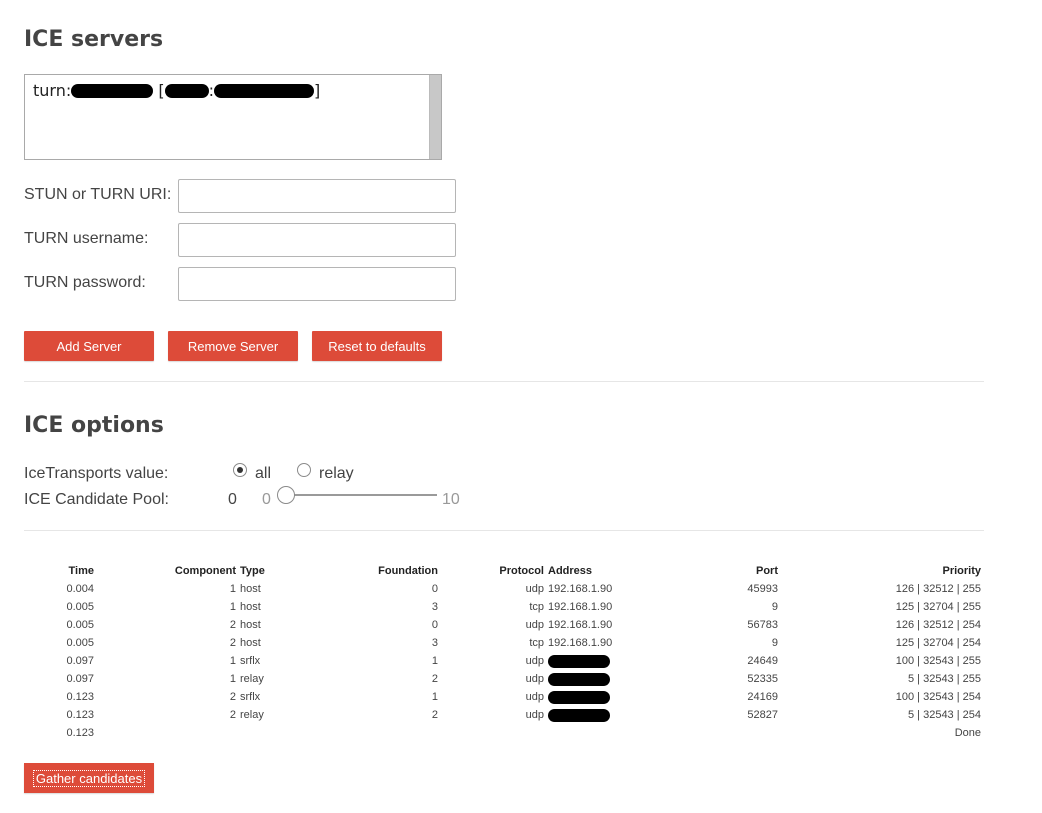  I want to click on cell-type: srflx, so click(250, 697).